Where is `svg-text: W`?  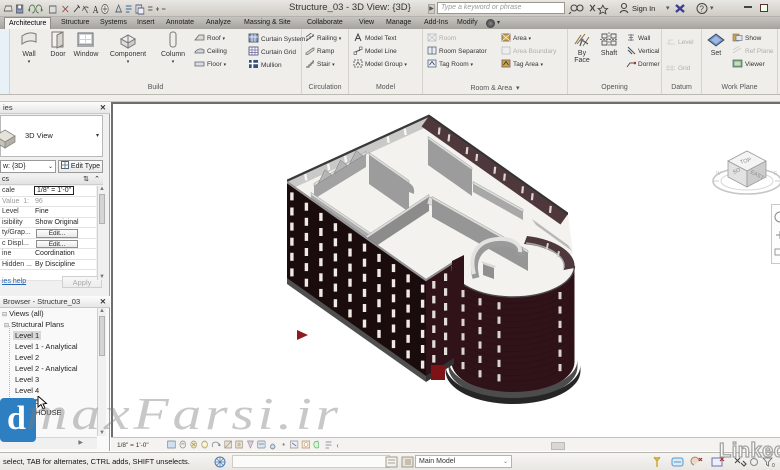
svg-text: W is located at coordinates (718, 174).